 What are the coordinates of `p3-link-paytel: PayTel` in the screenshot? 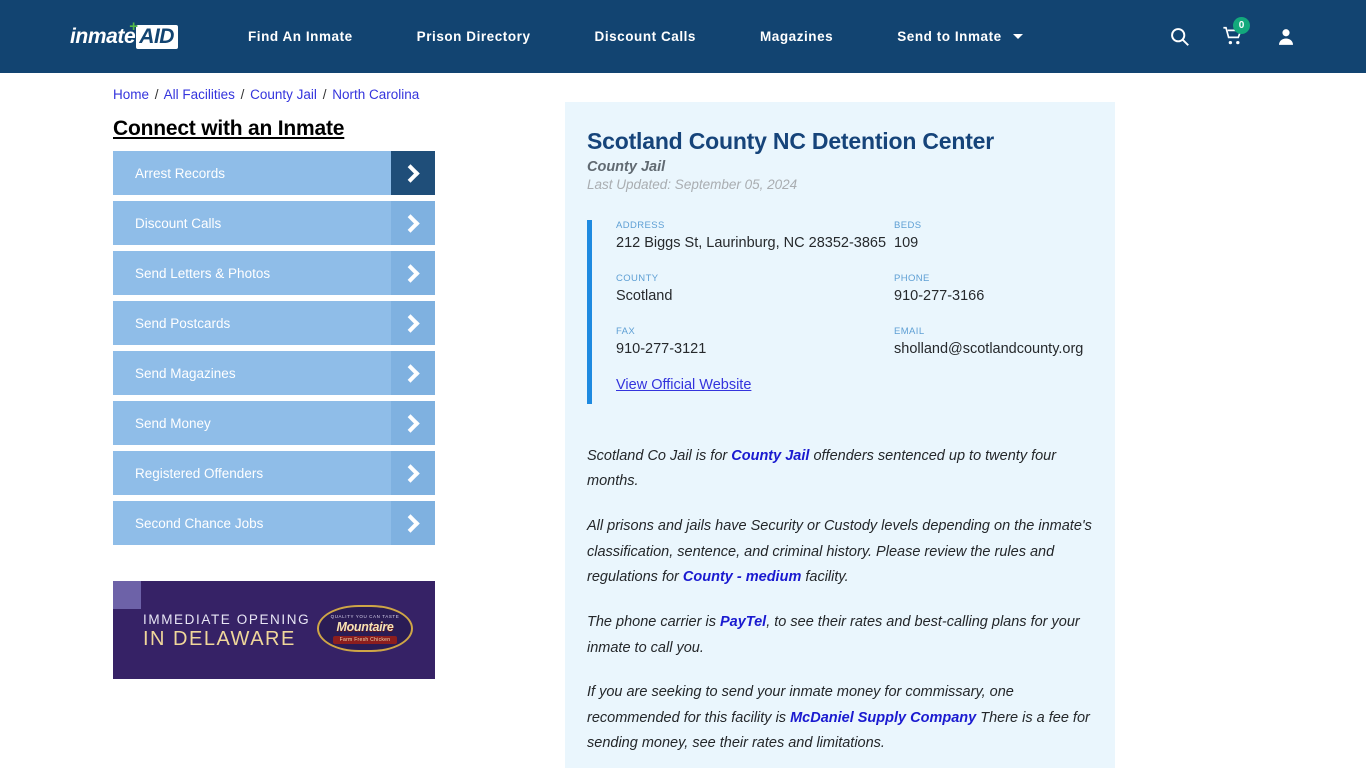 It's located at (743, 622).